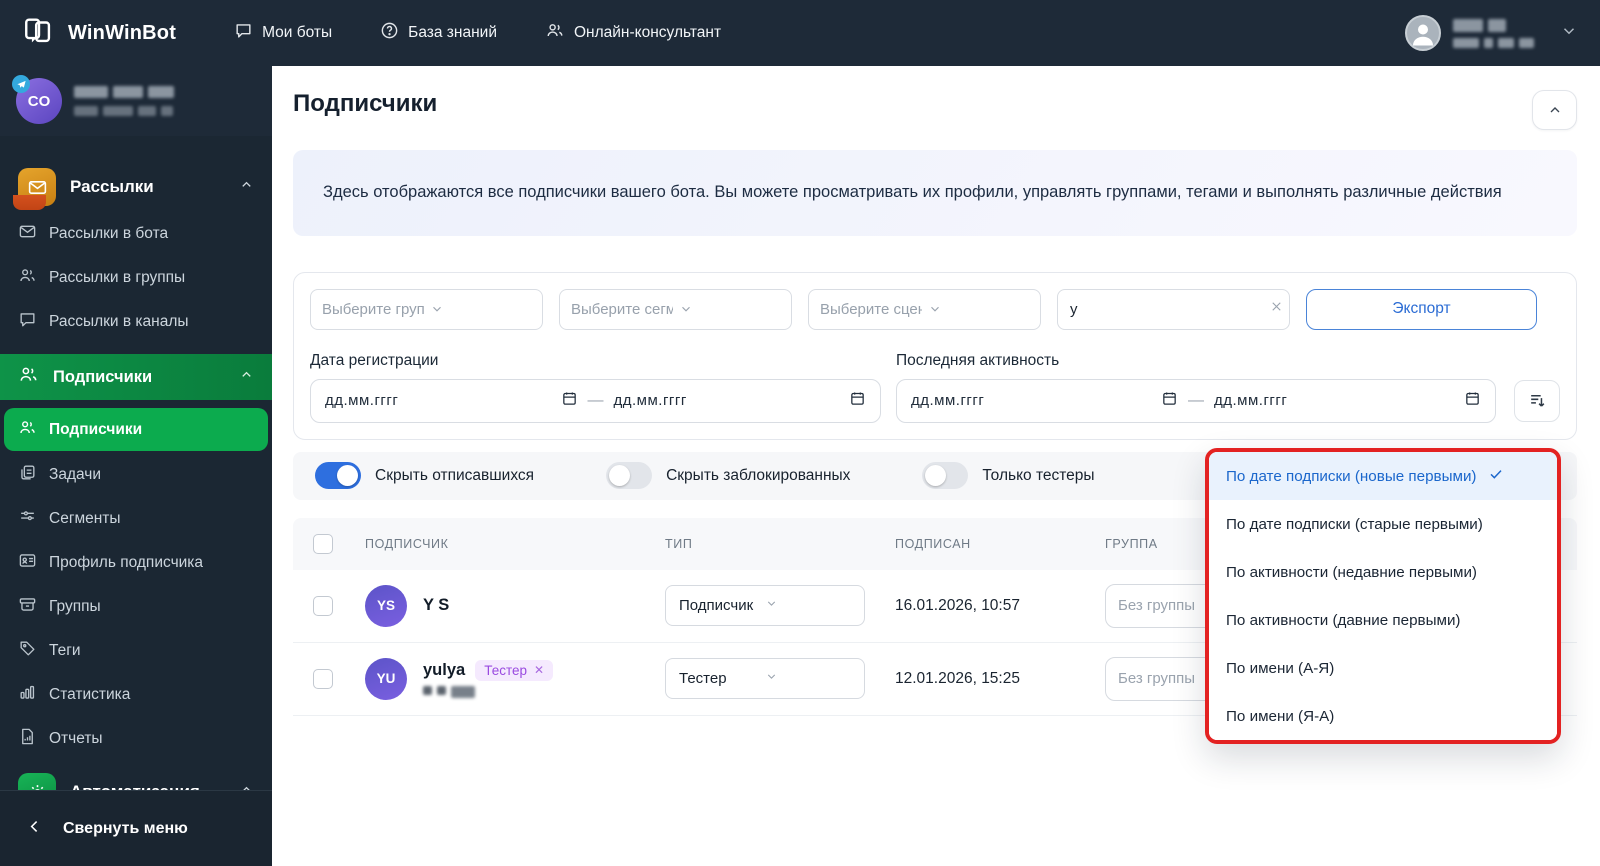  What do you see at coordinates (297, 32) in the screenshot?
I see `nav-my-bots-label: Мои боты` at bounding box center [297, 32].